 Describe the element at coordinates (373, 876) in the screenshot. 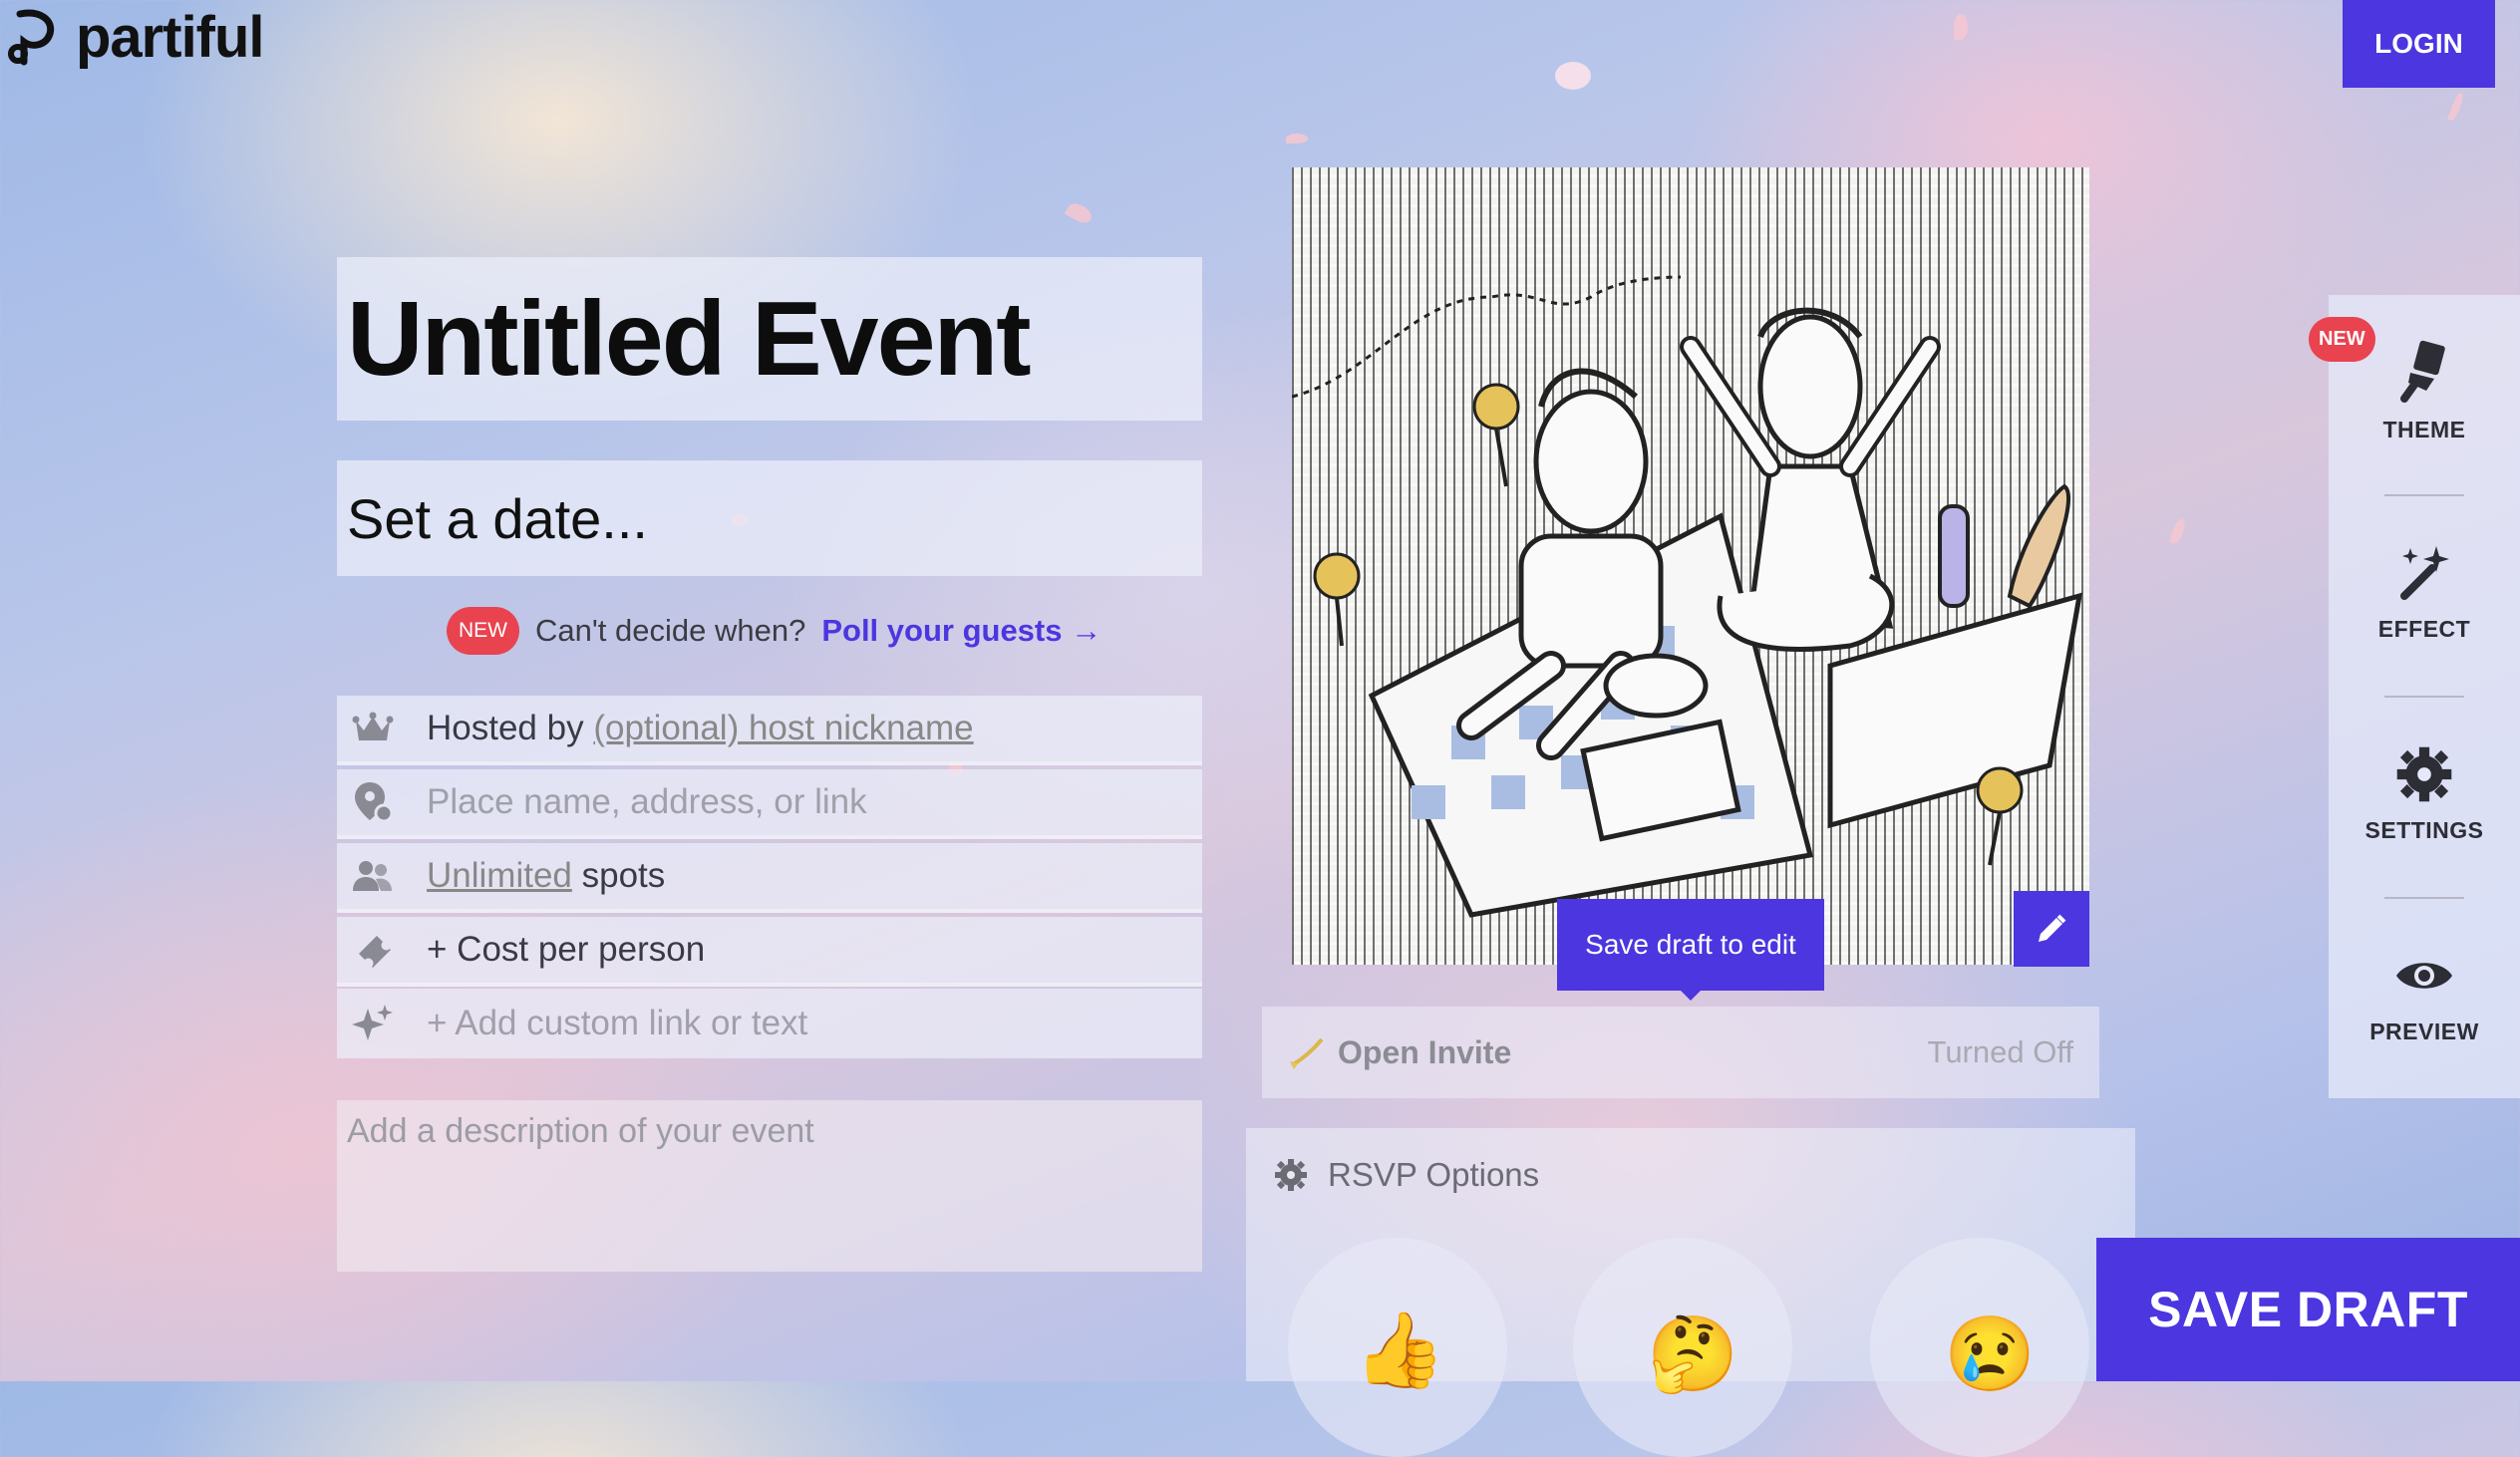

I see `people-icon` at that location.